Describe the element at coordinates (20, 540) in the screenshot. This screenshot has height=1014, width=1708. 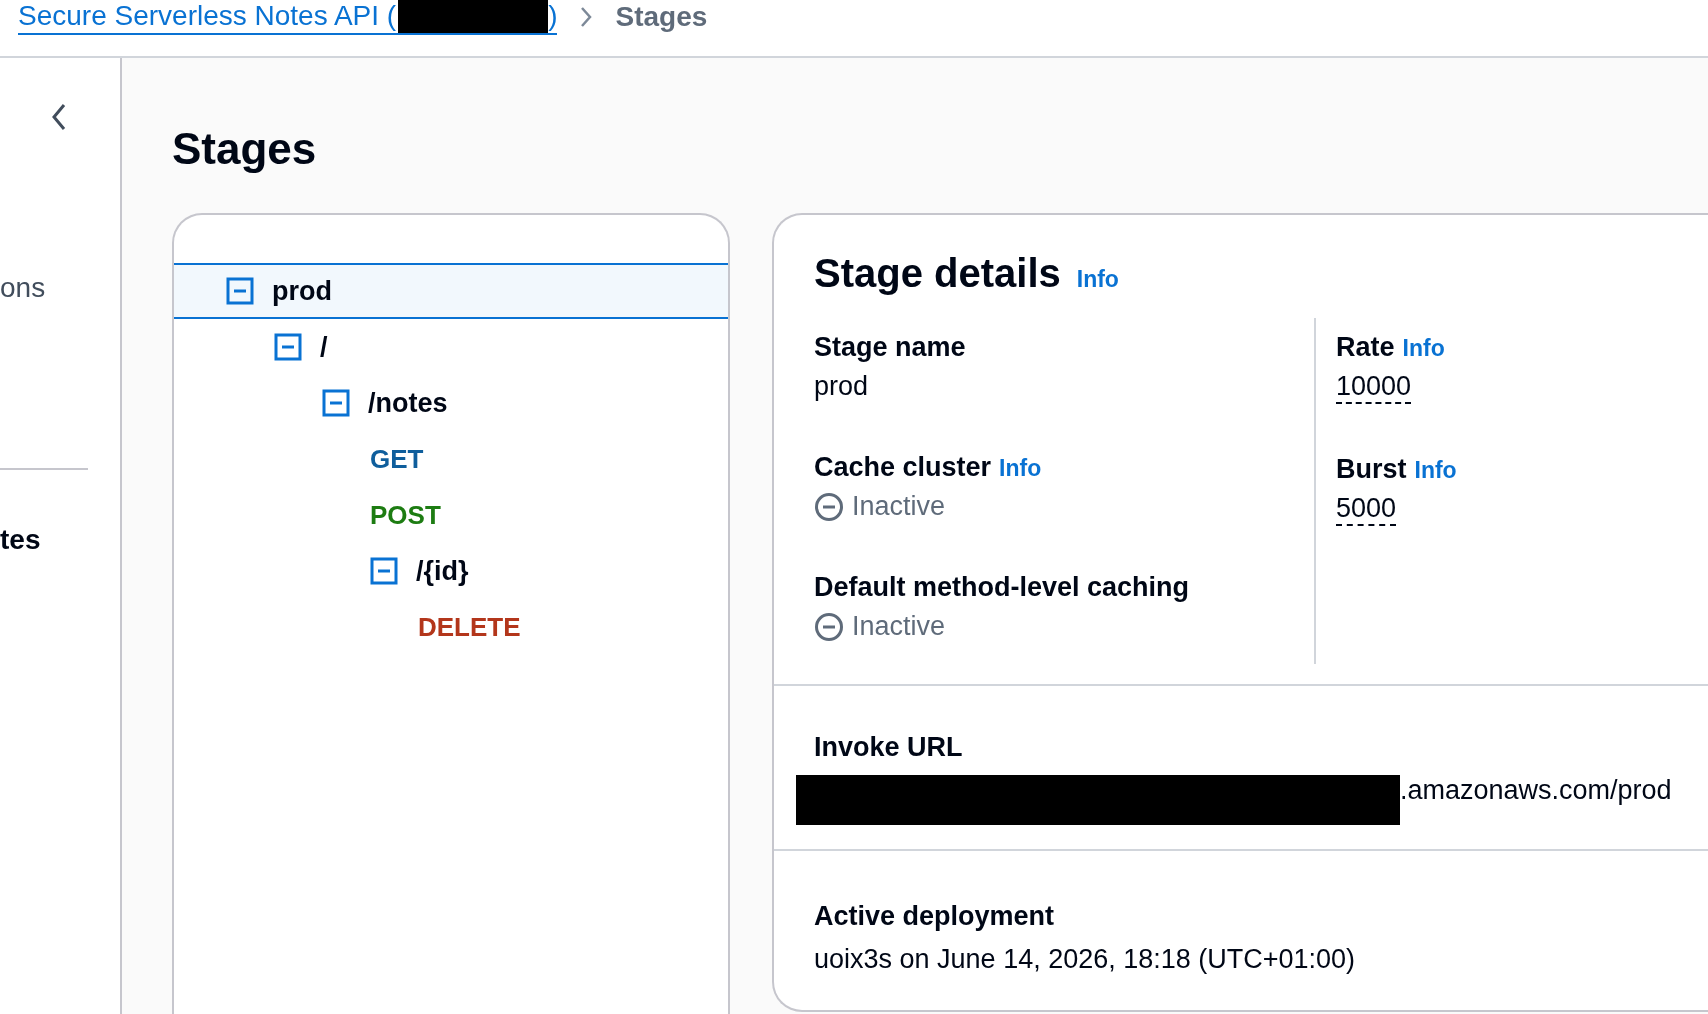
I see `nav-item: tes` at that location.